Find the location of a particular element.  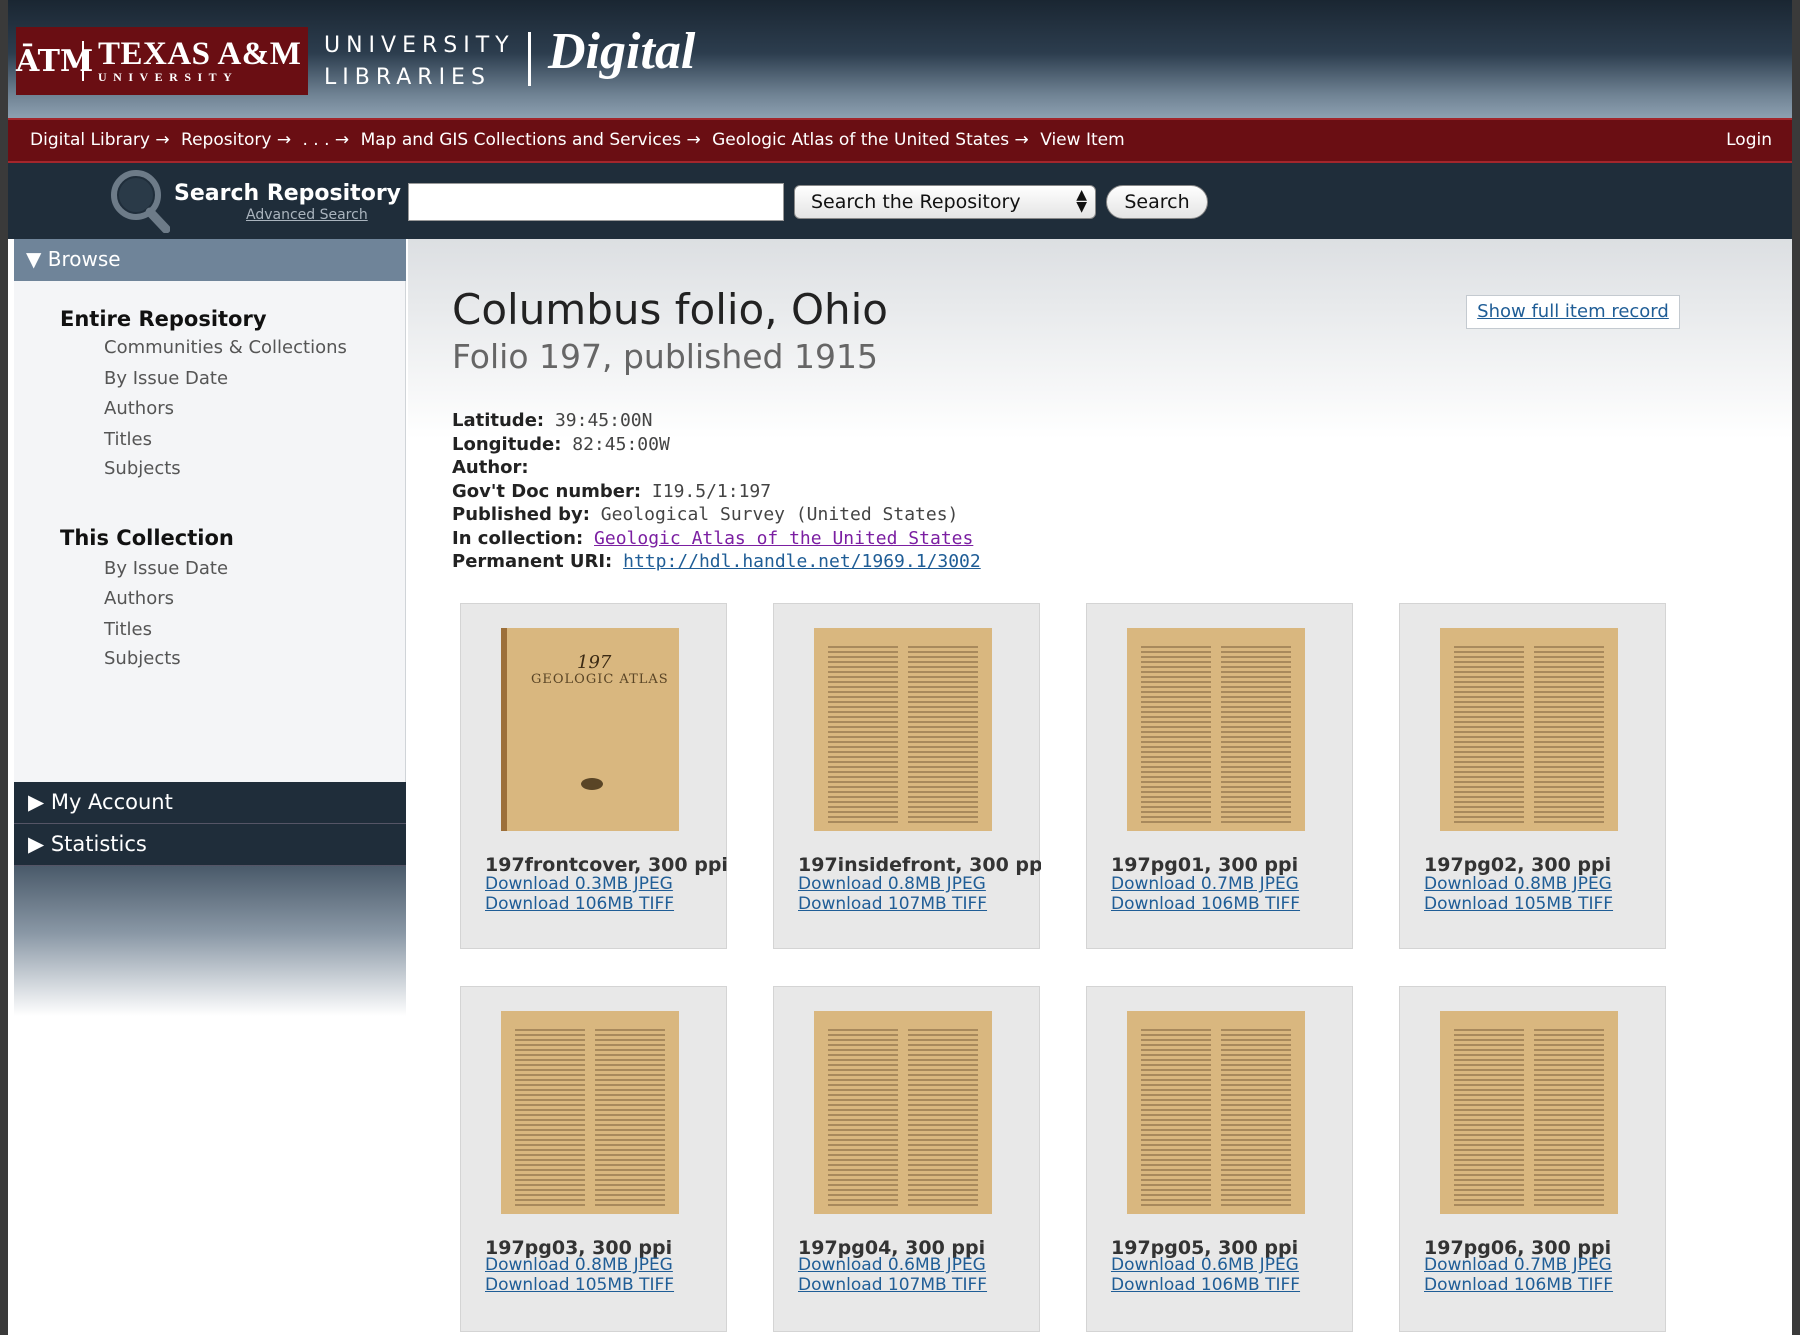

image-label: 197frontcover, 300 ppi is located at coordinates (606, 865).